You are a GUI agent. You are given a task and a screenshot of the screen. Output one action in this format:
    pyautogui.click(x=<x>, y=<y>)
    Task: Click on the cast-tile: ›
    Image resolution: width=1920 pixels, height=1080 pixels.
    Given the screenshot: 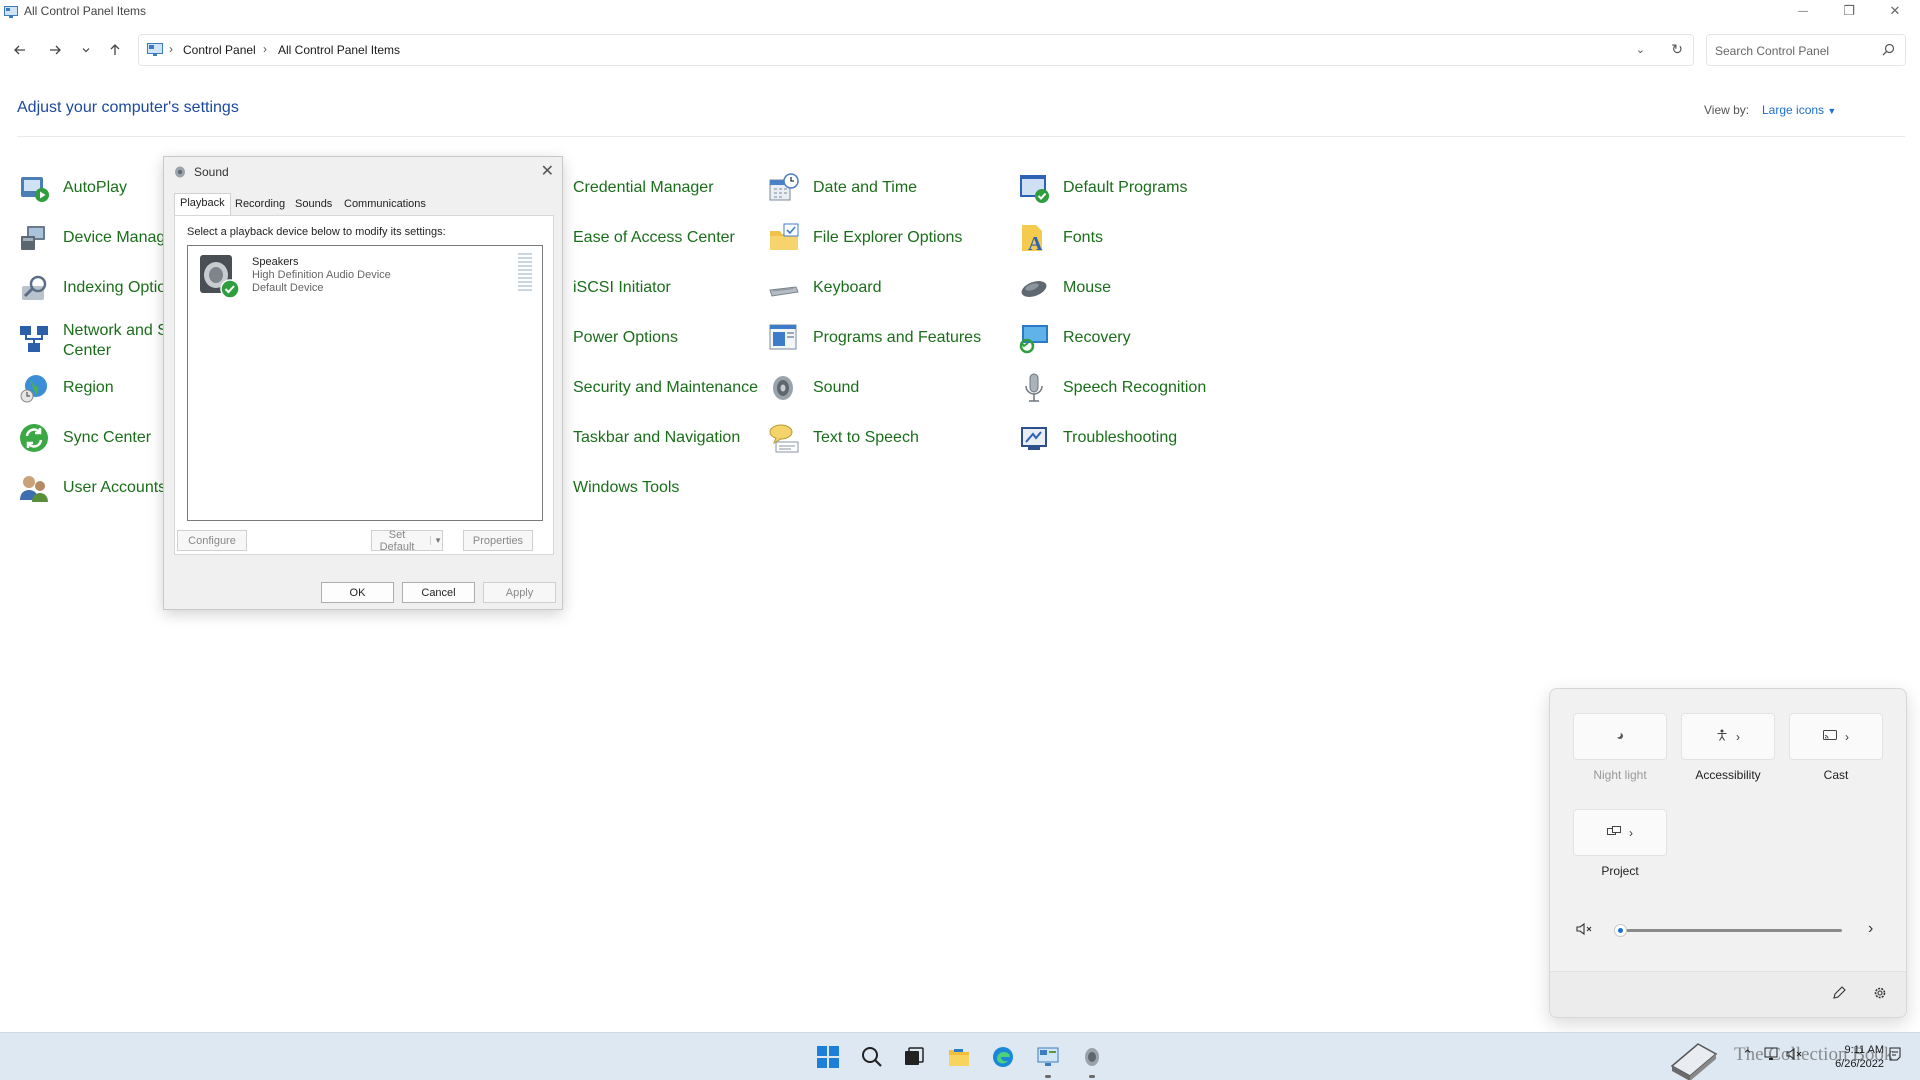 What is the action you would take?
    pyautogui.click(x=1836, y=736)
    